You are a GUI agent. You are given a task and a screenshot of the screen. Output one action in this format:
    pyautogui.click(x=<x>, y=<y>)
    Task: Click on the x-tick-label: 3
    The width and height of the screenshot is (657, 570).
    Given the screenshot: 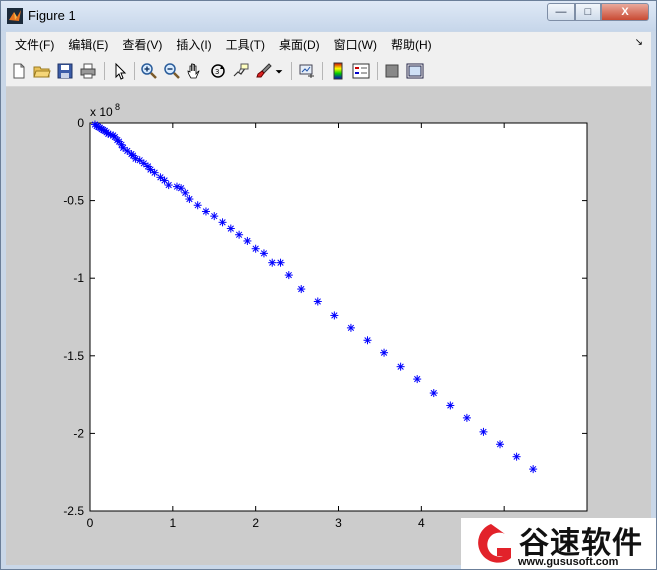 What is the action you would take?
    pyautogui.click(x=338, y=523)
    